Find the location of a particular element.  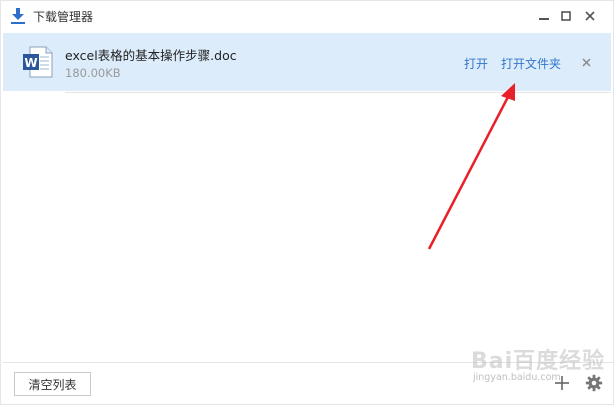

svg-text: W is located at coordinates (30, 63).